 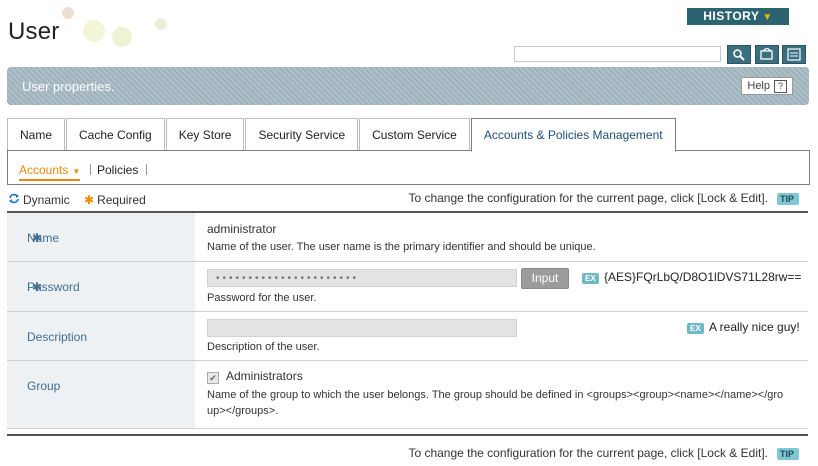 What do you see at coordinates (617, 54) in the screenshot?
I see `search-input` at bounding box center [617, 54].